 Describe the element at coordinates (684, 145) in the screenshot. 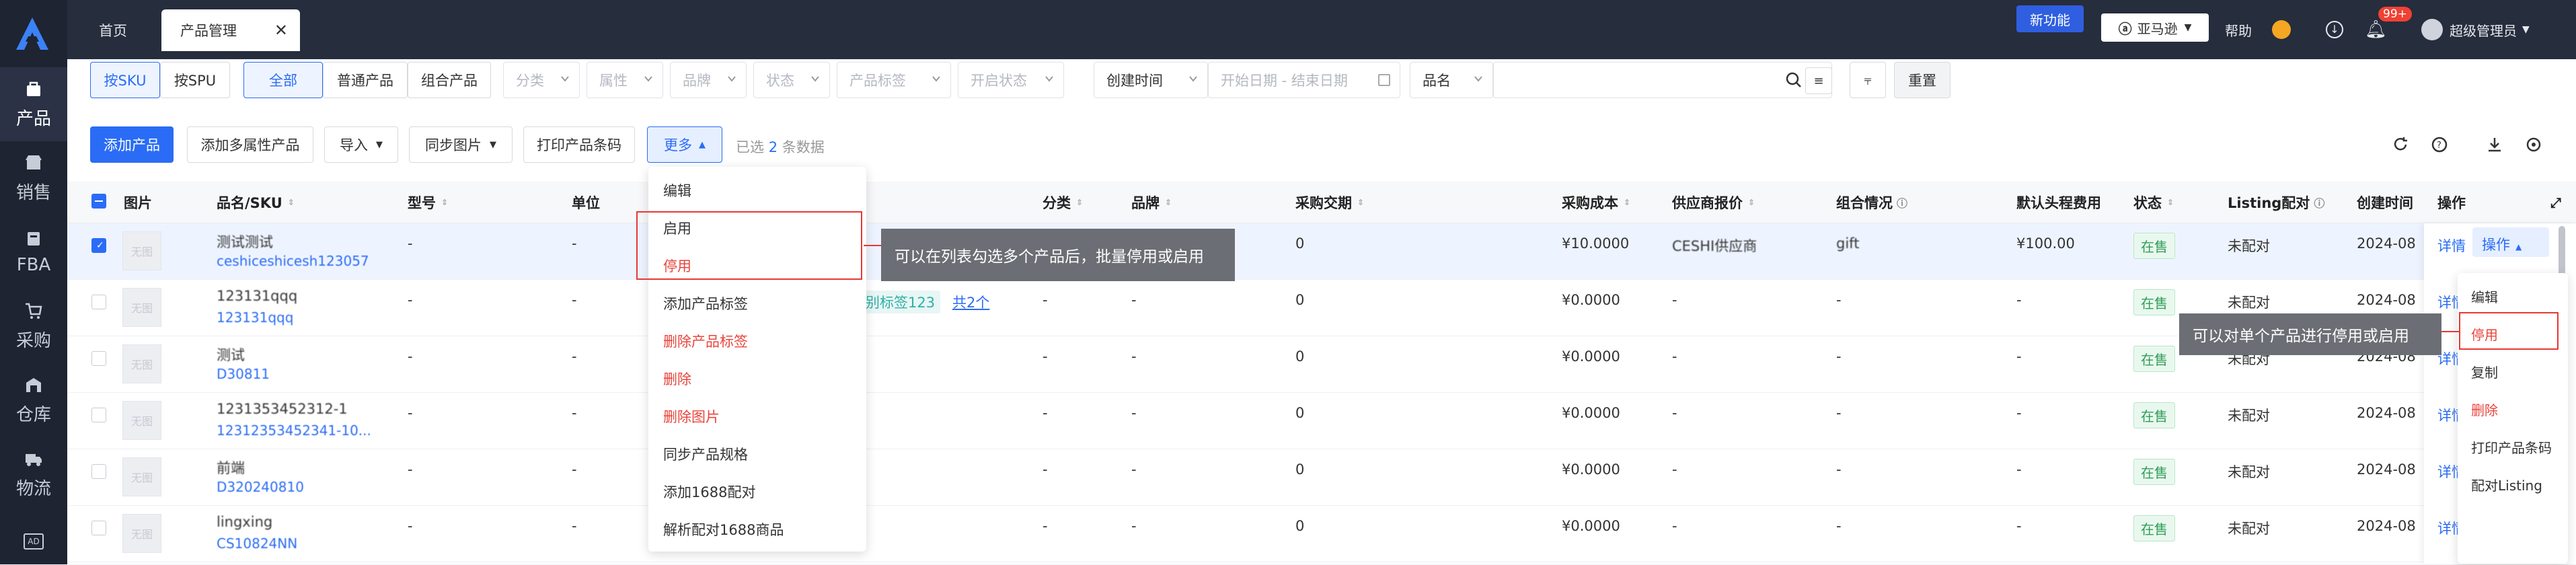

I see `more-button: 更多 ▲` at that location.